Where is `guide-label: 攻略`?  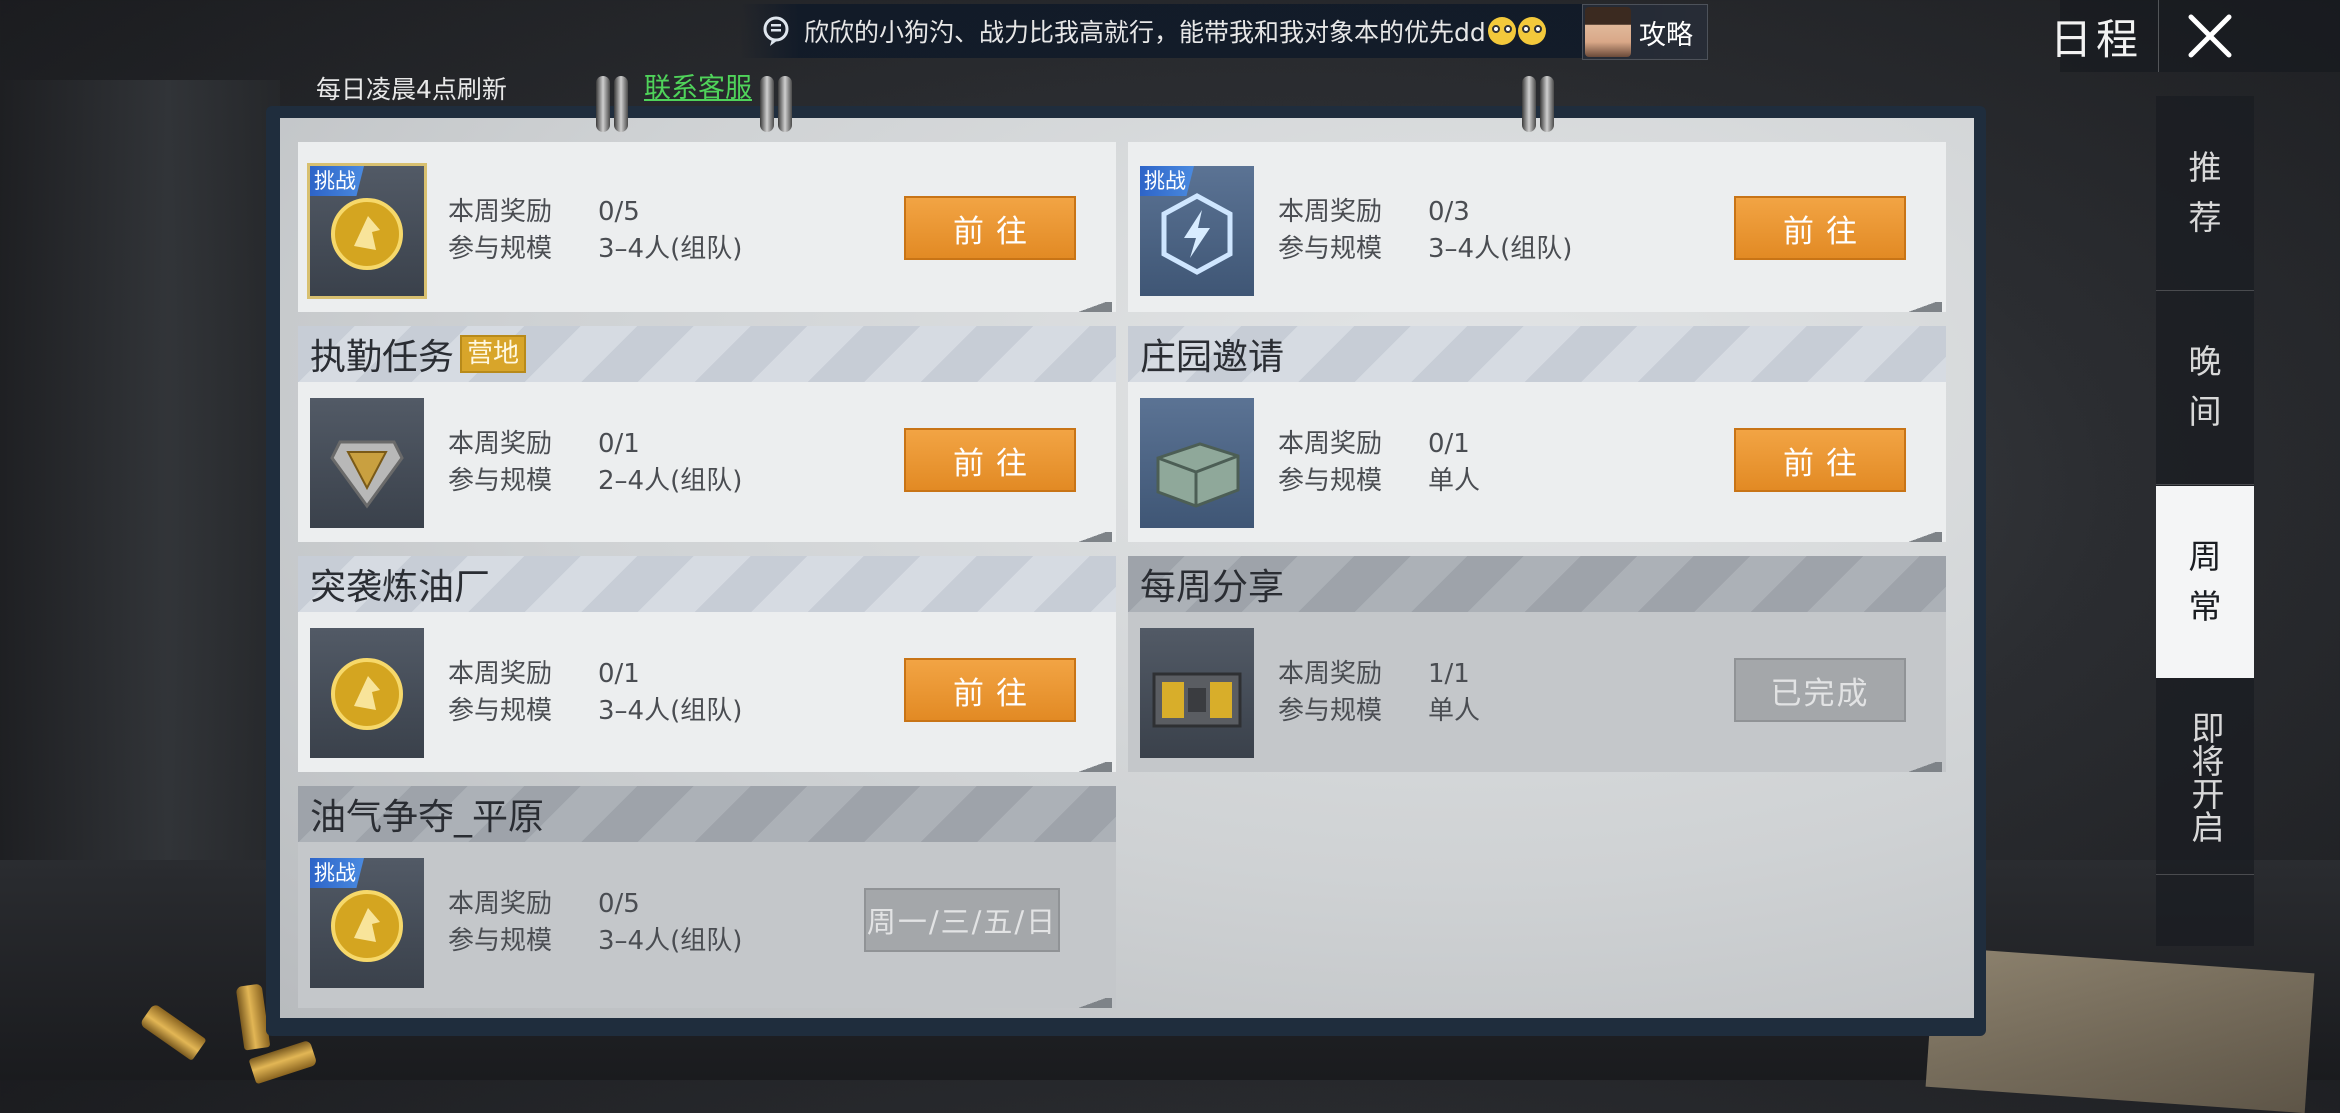
guide-label: 攻略 is located at coordinates (1666, 35).